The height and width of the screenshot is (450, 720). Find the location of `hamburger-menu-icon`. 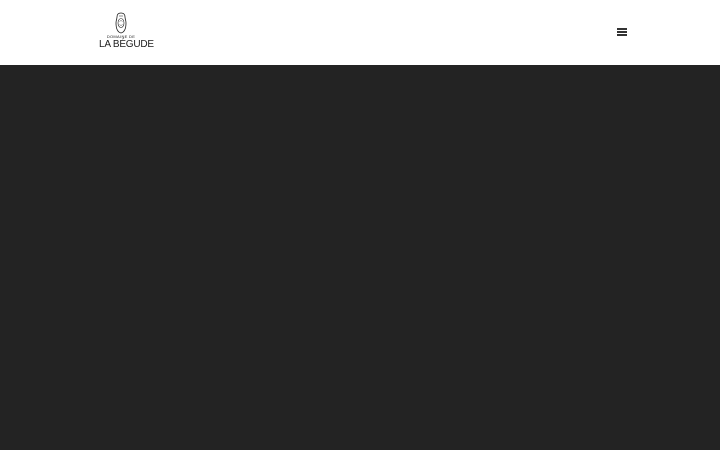

hamburger-menu-icon is located at coordinates (622, 32).